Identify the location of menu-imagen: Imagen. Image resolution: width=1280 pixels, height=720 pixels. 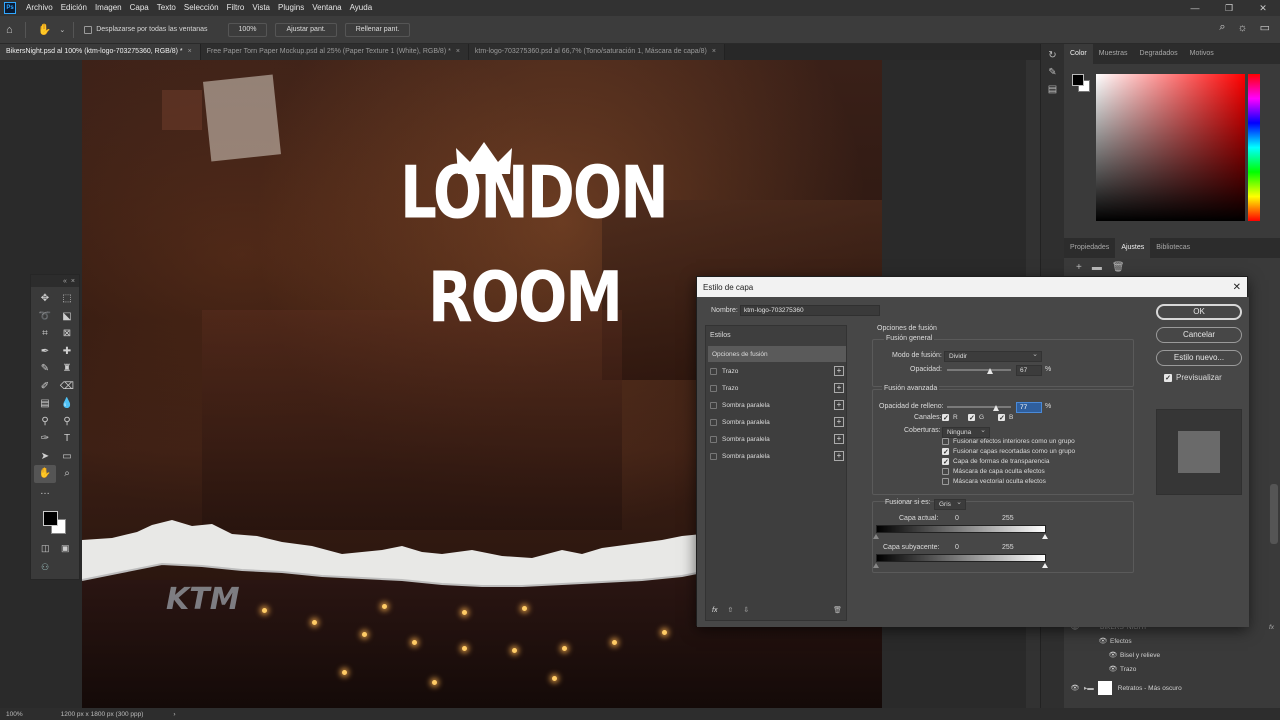
(108, 8).